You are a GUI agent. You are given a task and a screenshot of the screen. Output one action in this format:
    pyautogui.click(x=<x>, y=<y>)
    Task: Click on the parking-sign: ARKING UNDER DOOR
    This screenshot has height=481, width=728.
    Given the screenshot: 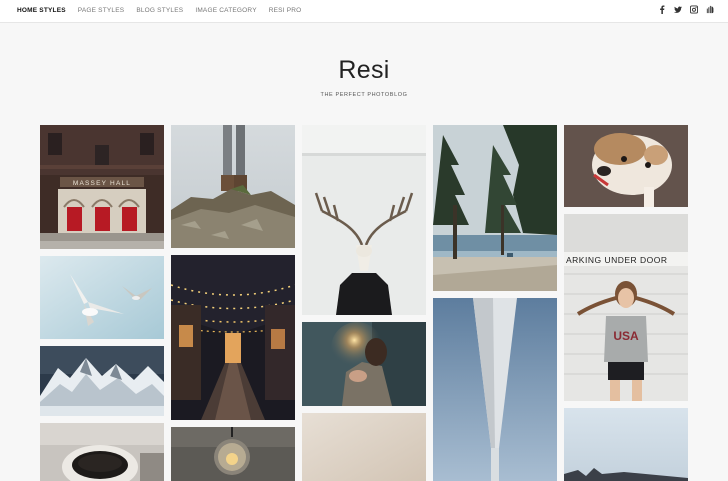 What is the action you would take?
    pyautogui.click(x=617, y=260)
    